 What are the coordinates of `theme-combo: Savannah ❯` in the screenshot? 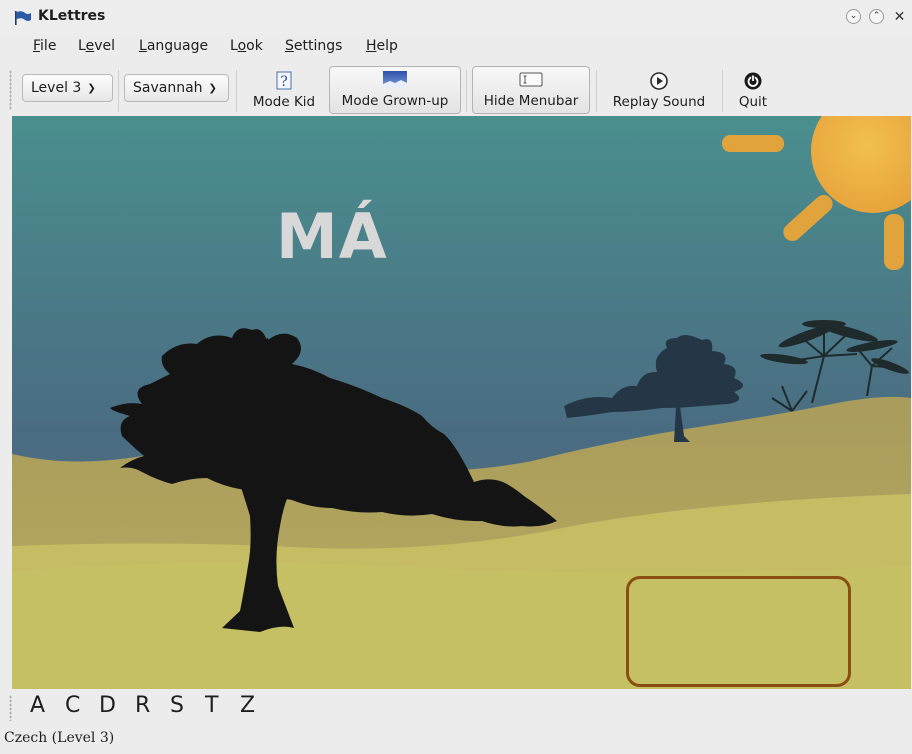 It's located at (176, 88).